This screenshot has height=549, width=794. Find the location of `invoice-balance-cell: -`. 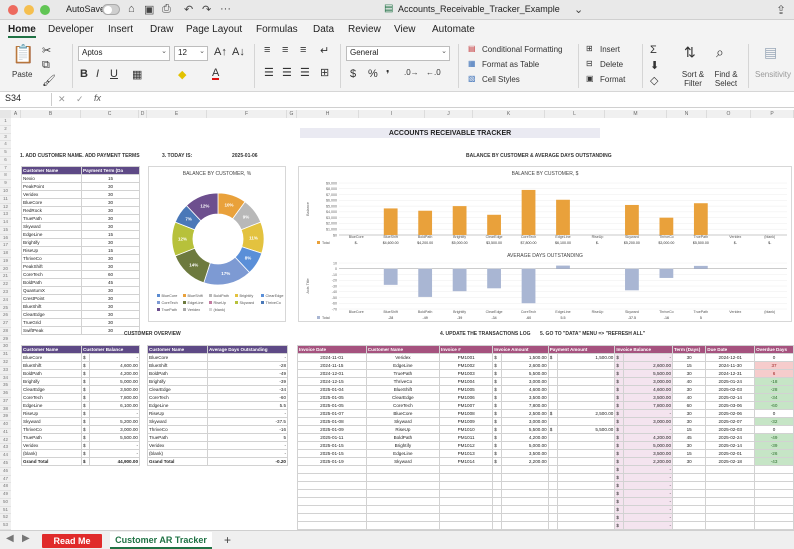

invoice-balance-cell: - is located at coordinates (648, 413).